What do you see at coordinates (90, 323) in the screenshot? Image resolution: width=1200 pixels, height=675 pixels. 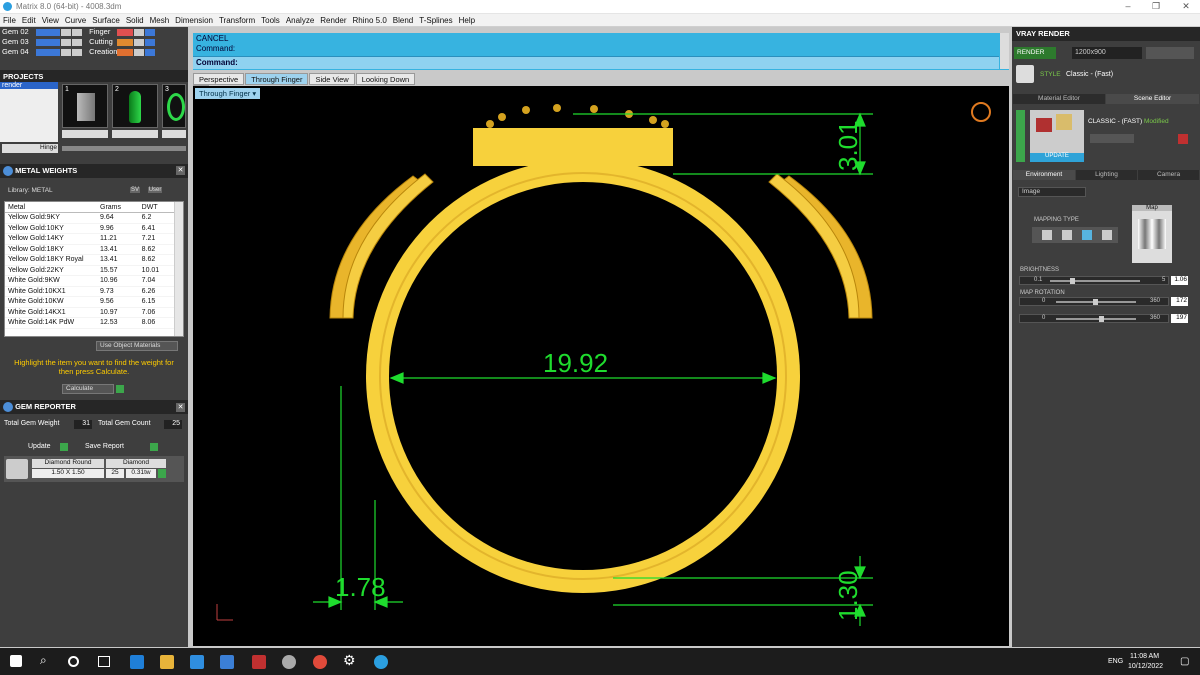 I see `table-row: White Gold:14K PdW 12.53 8.06` at bounding box center [90, 323].